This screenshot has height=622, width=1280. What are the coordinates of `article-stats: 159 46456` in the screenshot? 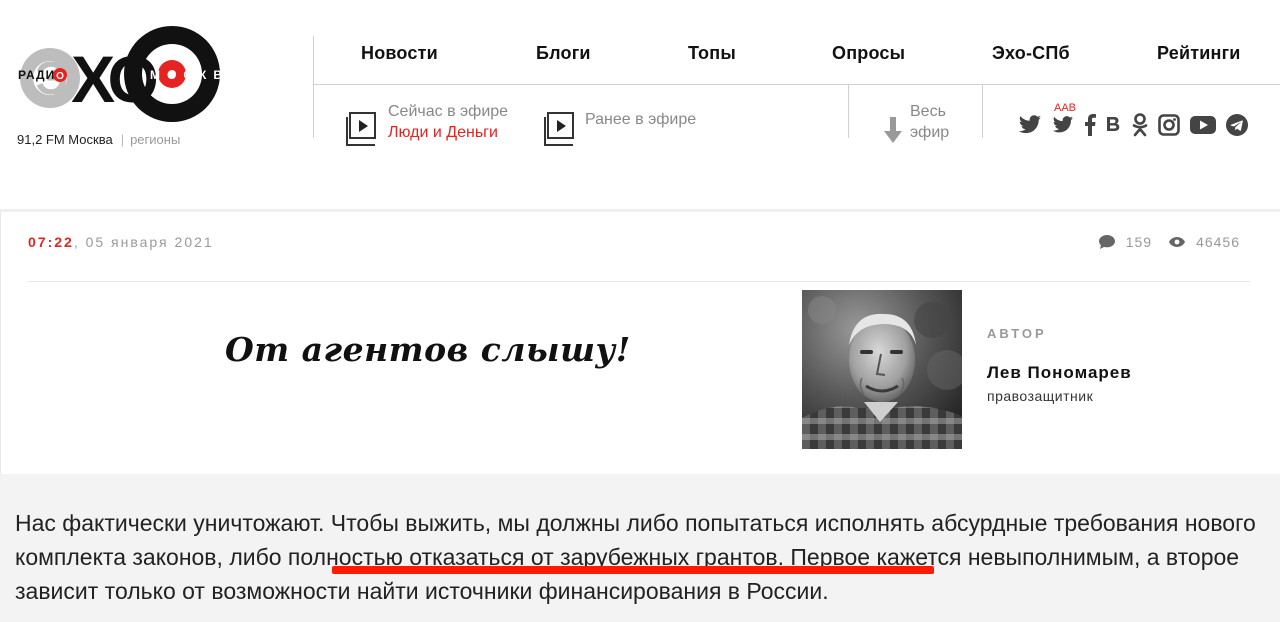 It's located at (1169, 242).